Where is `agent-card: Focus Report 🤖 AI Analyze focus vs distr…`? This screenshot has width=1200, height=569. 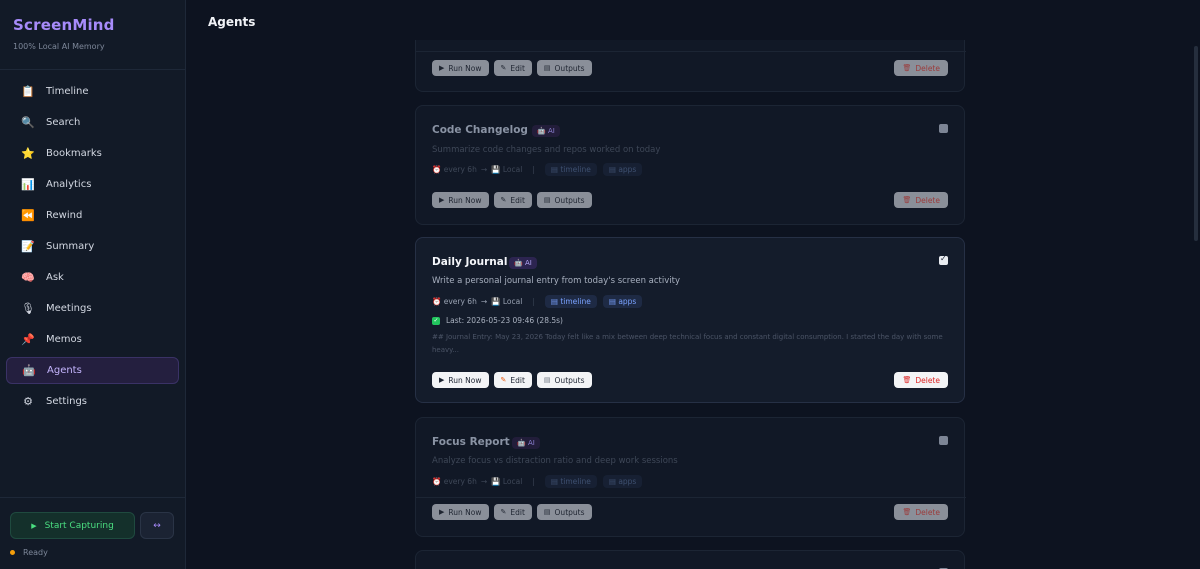
agent-card: Focus Report 🤖 AI Analyze focus vs distr… is located at coordinates (690, 477).